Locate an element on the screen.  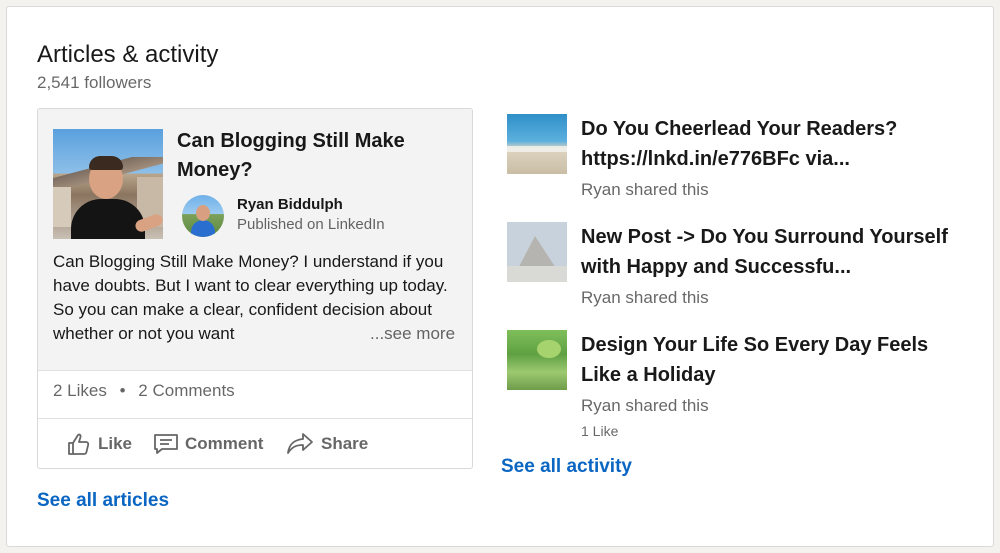
thumbs-up-icon is located at coordinates (79, 444).